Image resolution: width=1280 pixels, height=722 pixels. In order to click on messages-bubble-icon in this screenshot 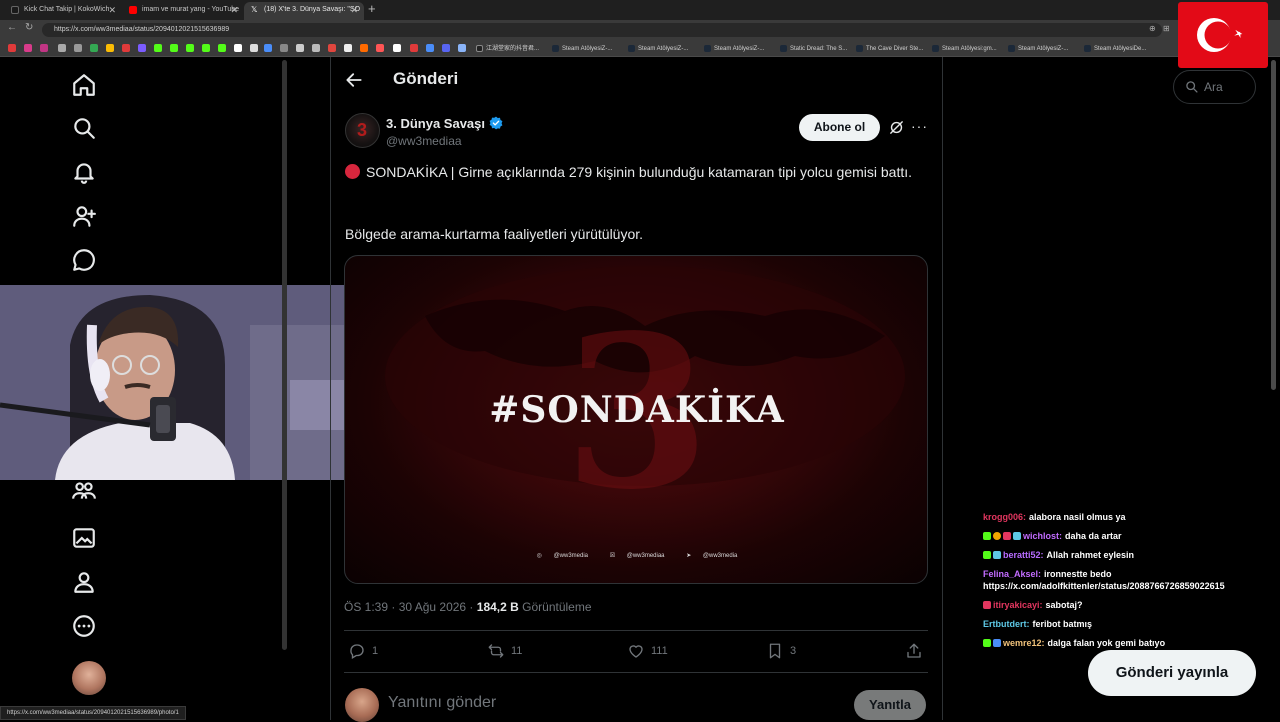, I will do `click(84, 260)`.